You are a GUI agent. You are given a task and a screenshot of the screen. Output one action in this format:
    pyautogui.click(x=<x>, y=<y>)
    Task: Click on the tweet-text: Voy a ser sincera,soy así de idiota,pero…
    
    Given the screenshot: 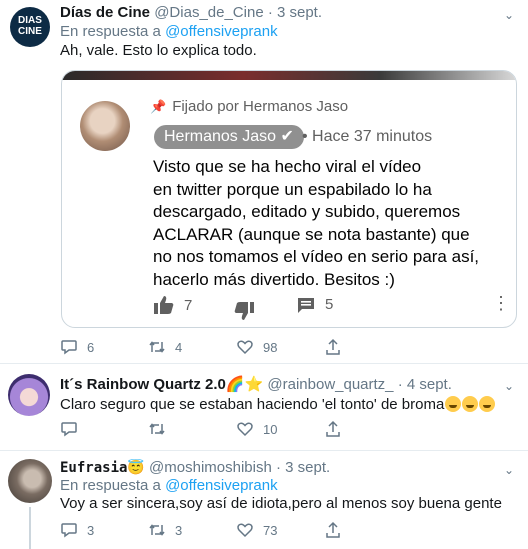 What is the action you would take?
    pyautogui.click(x=281, y=503)
    